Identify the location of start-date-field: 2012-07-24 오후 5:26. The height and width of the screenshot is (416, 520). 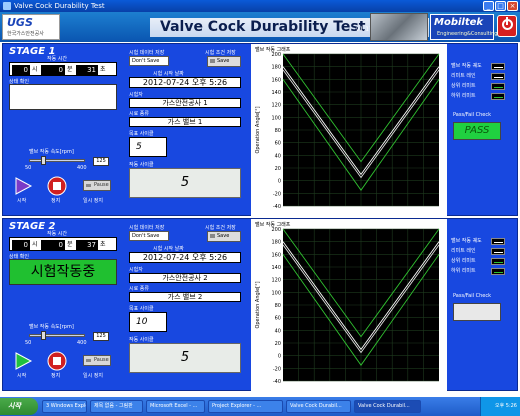
(185, 257).